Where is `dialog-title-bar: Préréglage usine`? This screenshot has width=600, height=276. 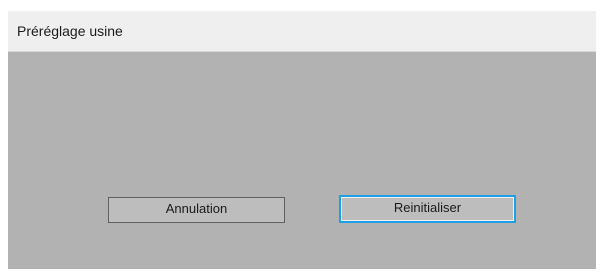 dialog-title-bar: Préréglage usine is located at coordinates (302, 31).